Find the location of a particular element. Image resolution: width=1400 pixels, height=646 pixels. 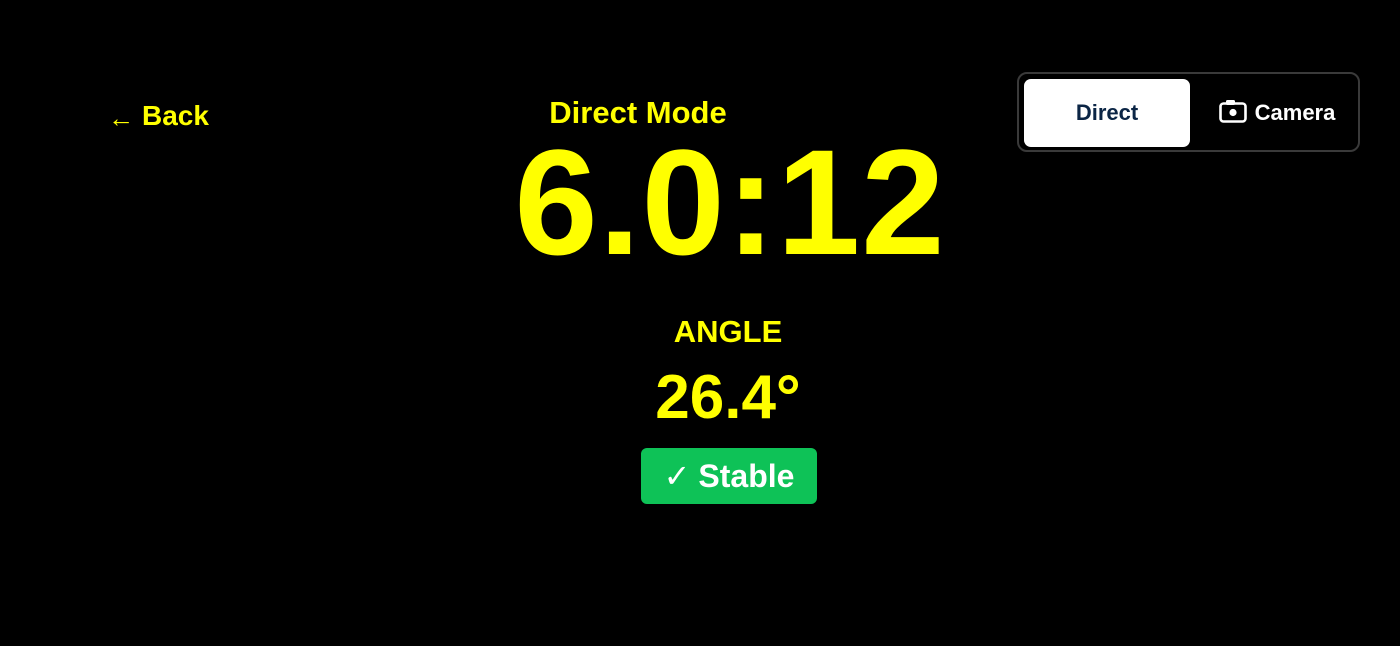

camera-mode-label: Camera is located at coordinates (1295, 112).